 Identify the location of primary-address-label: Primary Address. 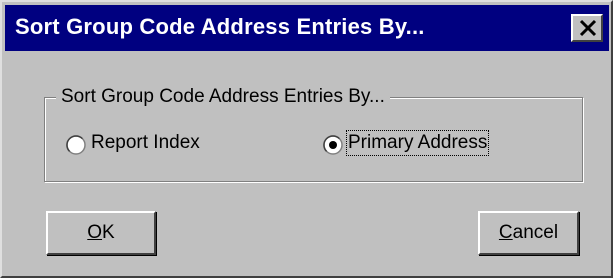
(417, 143).